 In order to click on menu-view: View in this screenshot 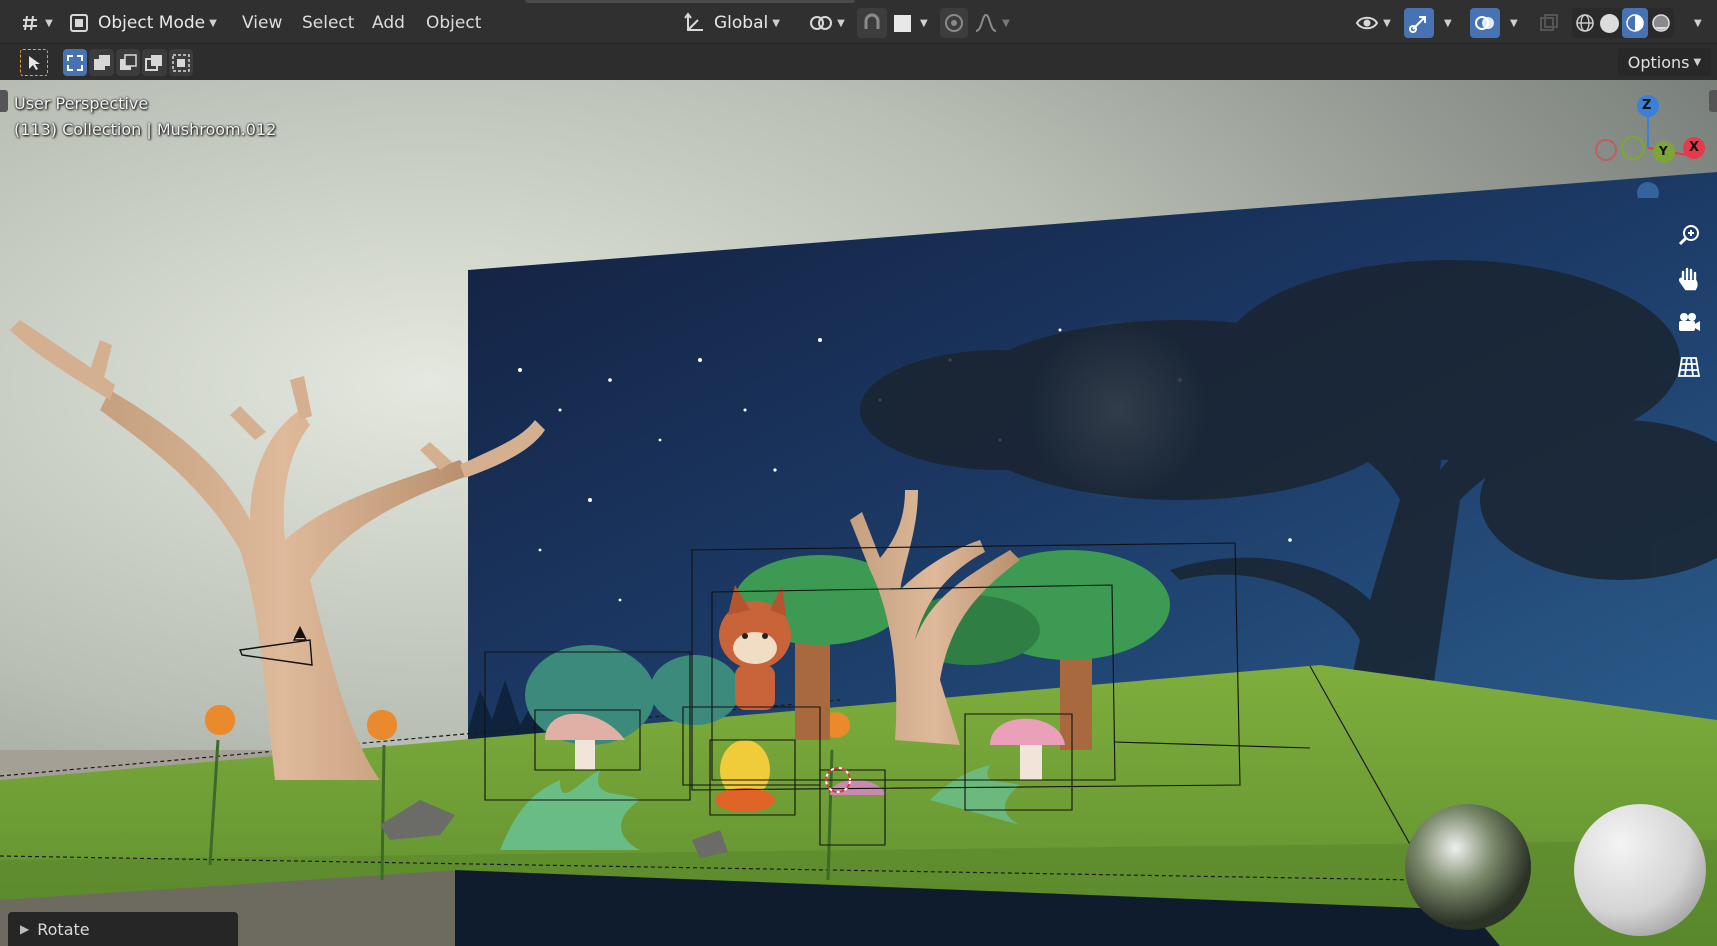, I will do `click(262, 23)`.